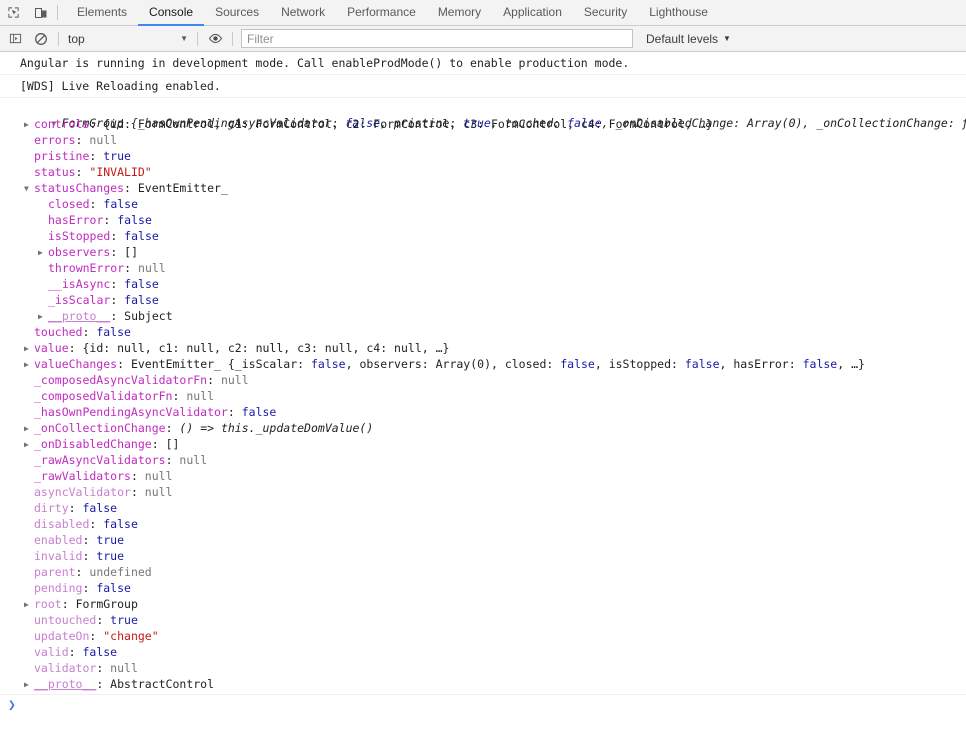 This screenshot has height=730, width=966. What do you see at coordinates (483, 684) in the screenshot?
I see `object-property-row: ▶ __proto__: AbstractControl` at bounding box center [483, 684].